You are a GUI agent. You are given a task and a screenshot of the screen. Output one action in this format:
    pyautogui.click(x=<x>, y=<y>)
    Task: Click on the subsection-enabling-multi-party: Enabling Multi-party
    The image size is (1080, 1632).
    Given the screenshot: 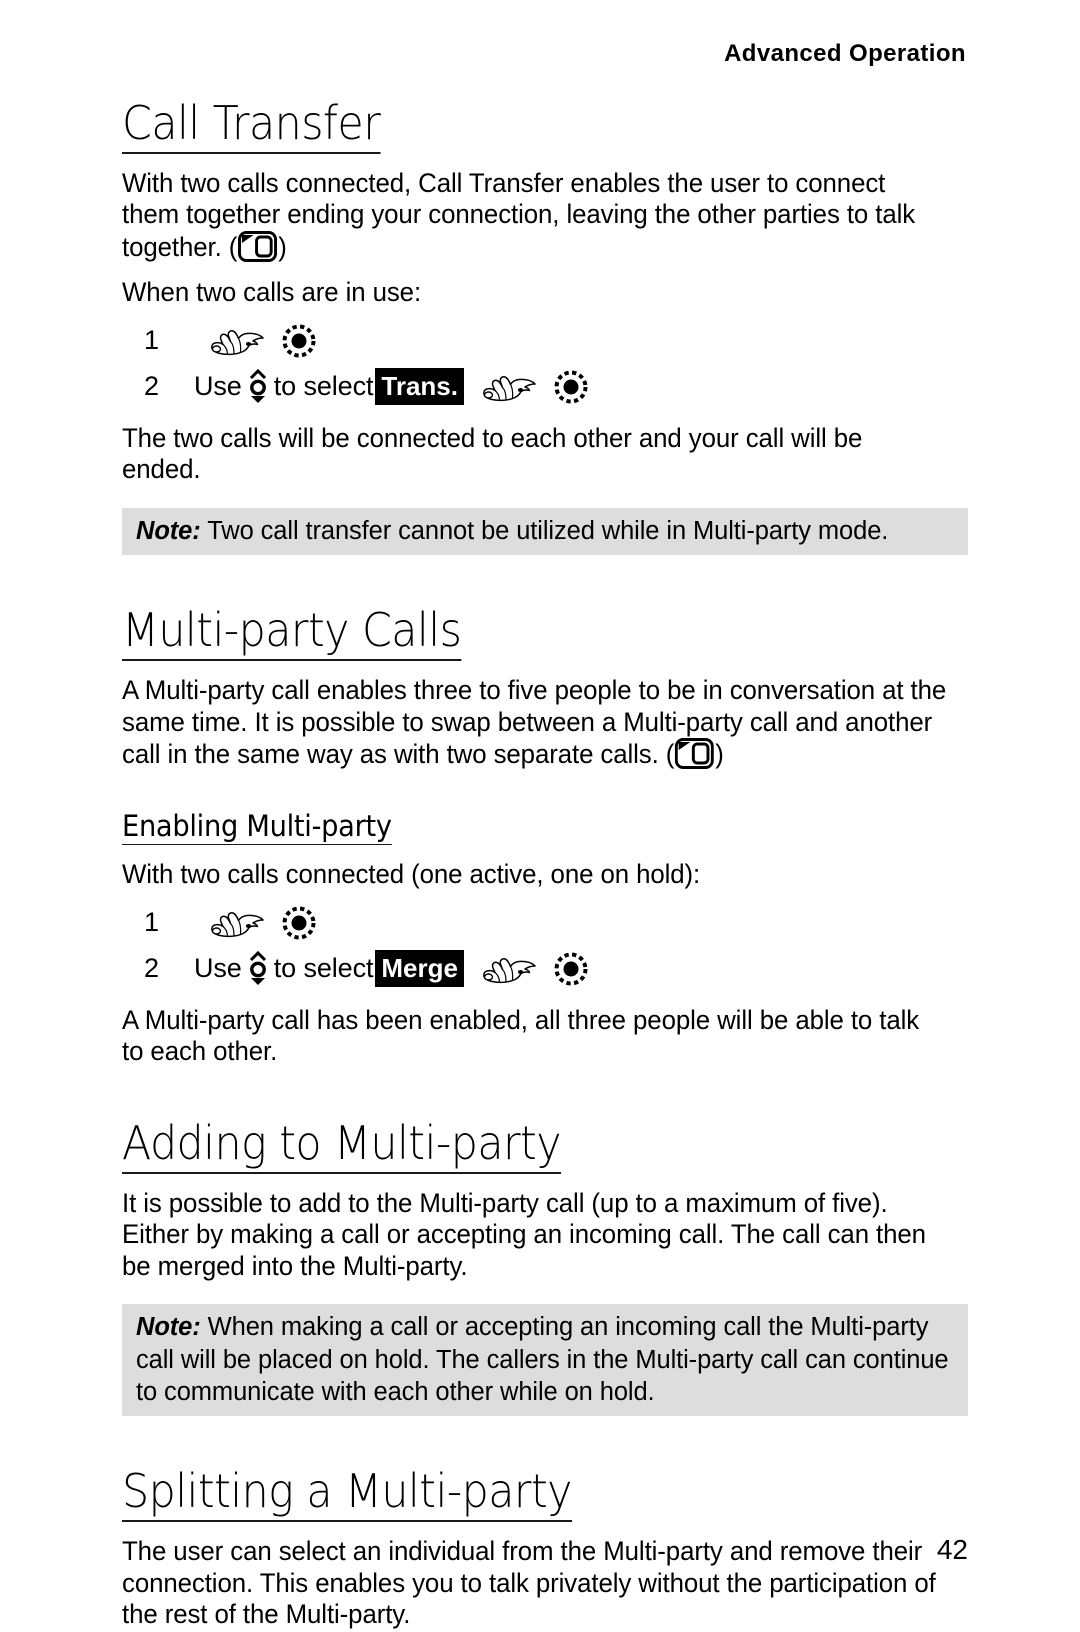 What is the action you would take?
    pyautogui.click(x=545, y=828)
    